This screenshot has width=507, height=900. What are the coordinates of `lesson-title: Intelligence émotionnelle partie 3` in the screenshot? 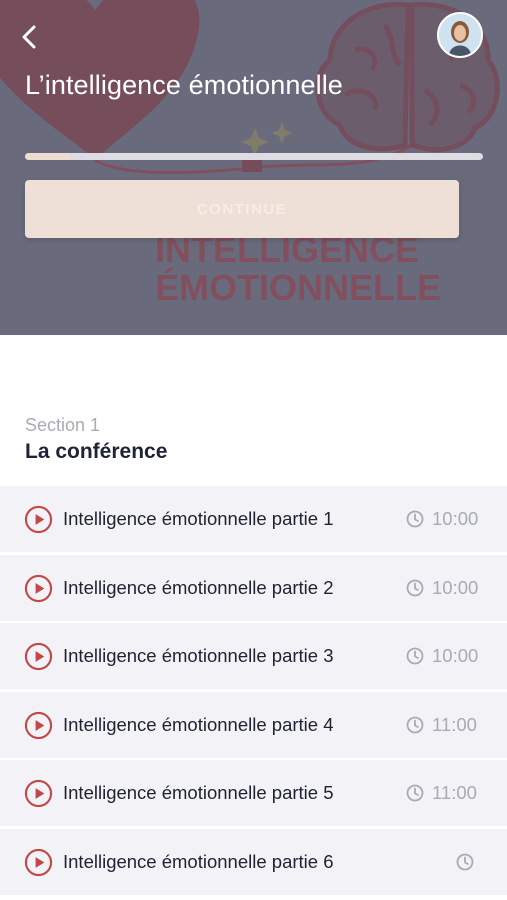 It's located at (198, 656).